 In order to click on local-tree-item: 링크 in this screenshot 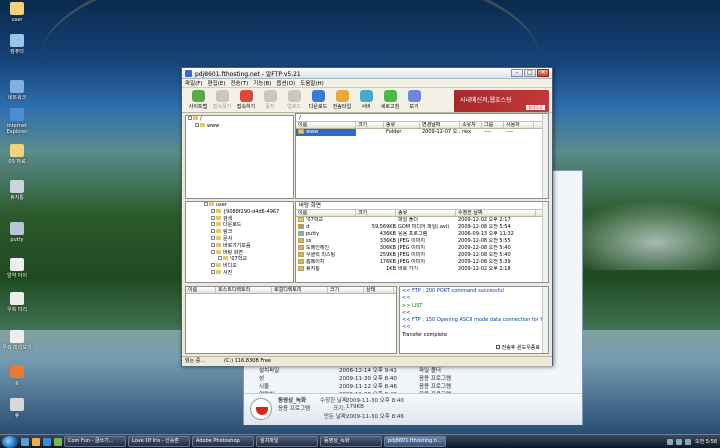, I will do `click(239, 232)`.